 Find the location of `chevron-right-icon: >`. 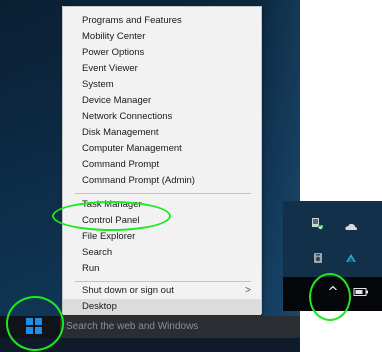

chevron-right-icon: > is located at coordinates (248, 290).